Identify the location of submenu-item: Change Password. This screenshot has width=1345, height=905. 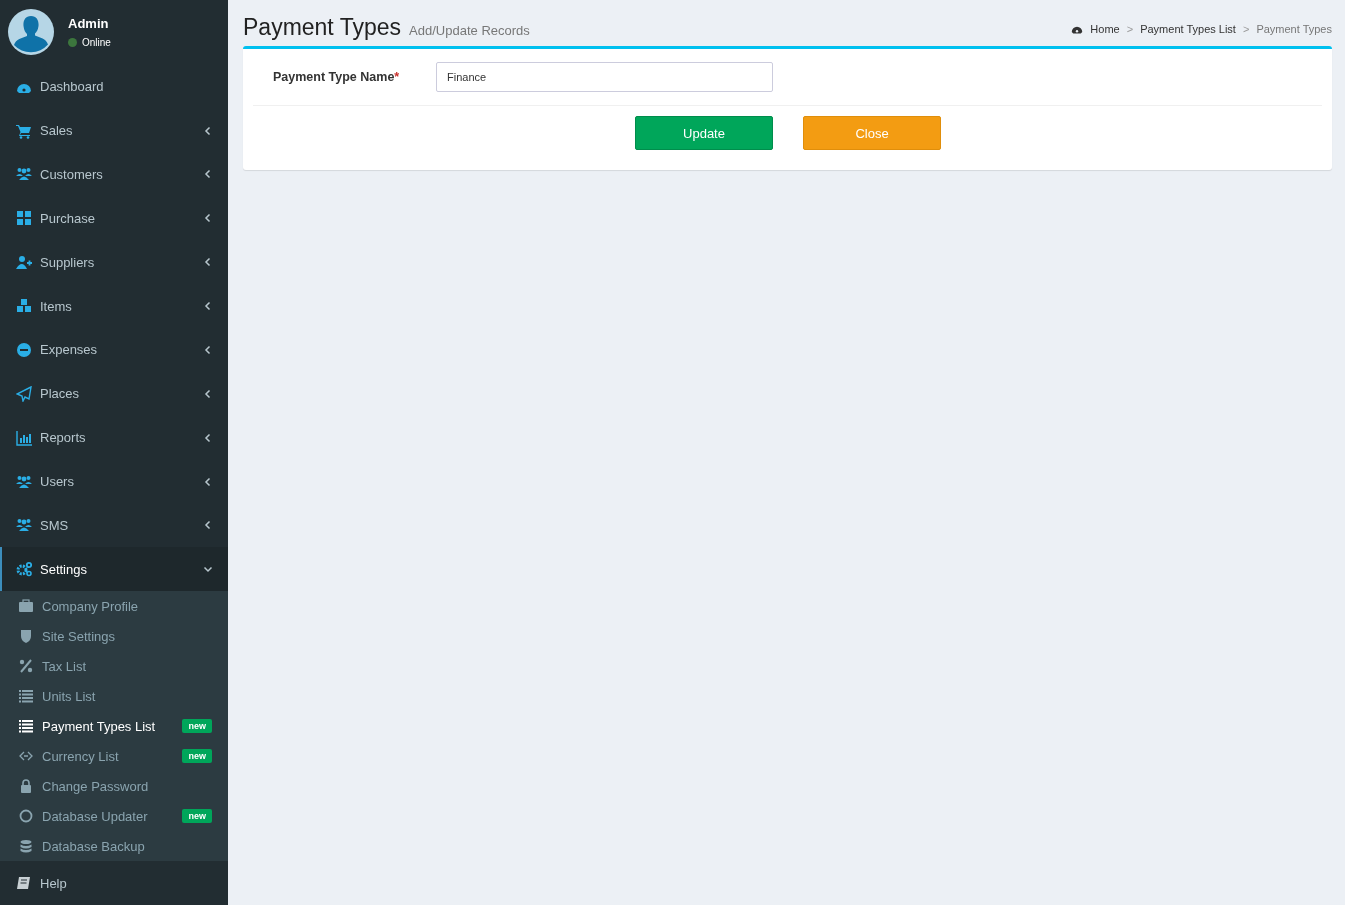
(114, 786).